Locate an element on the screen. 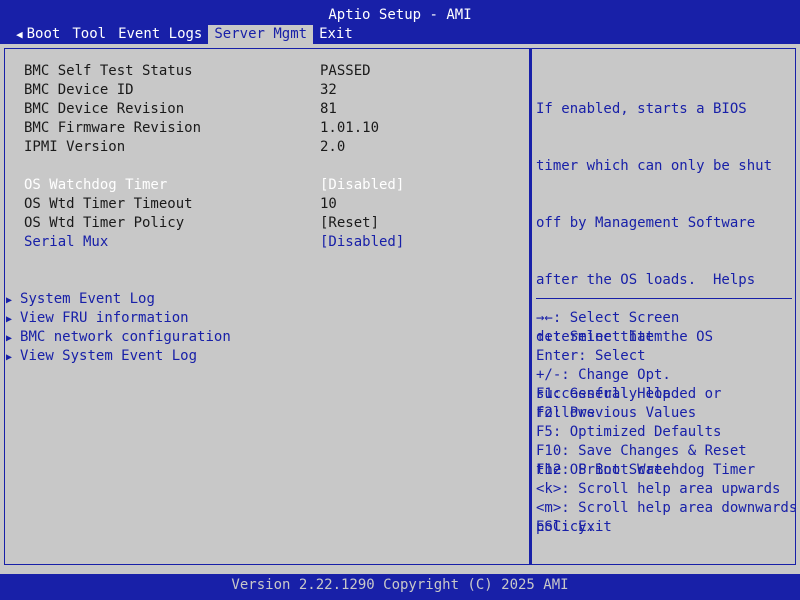  os-watchdog-timer-value: [Disabled] is located at coordinates (362, 185).